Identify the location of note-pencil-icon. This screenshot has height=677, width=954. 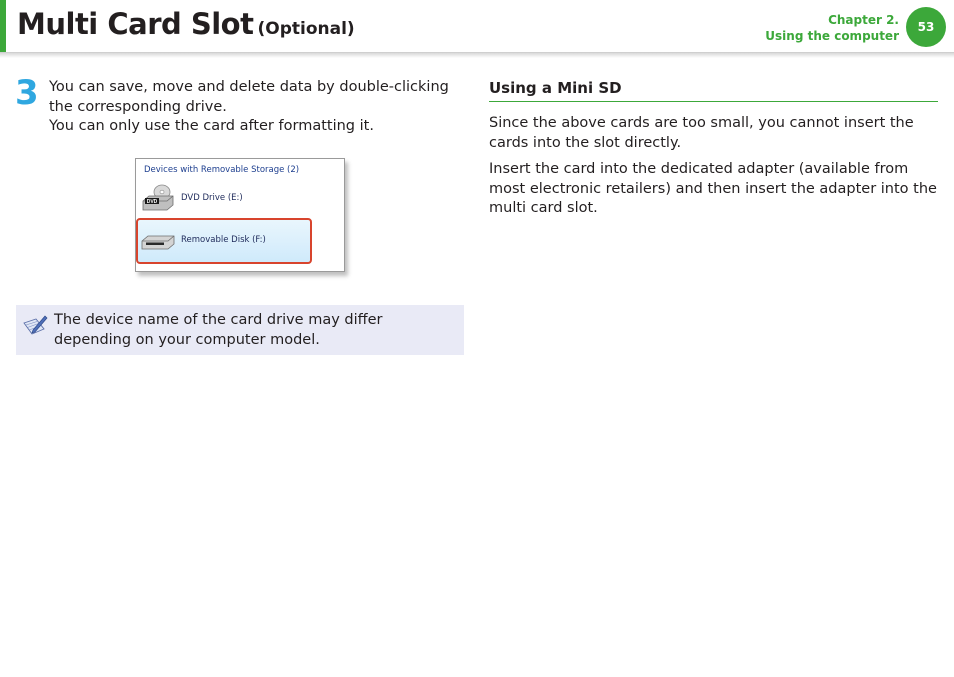
(35, 326).